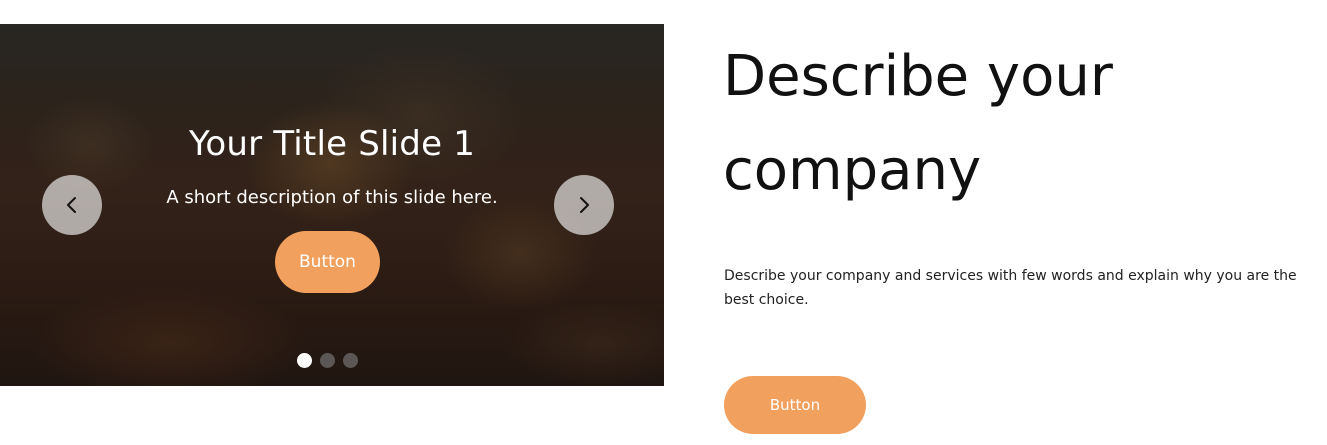  What do you see at coordinates (918, 123) in the screenshot?
I see `section-heading: Describe your company` at bounding box center [918, 123].